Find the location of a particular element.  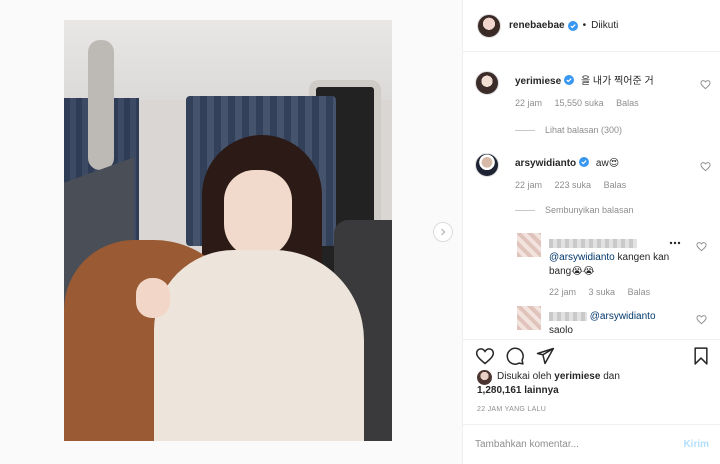

next-photo-button is located at coordinates (443, 232).